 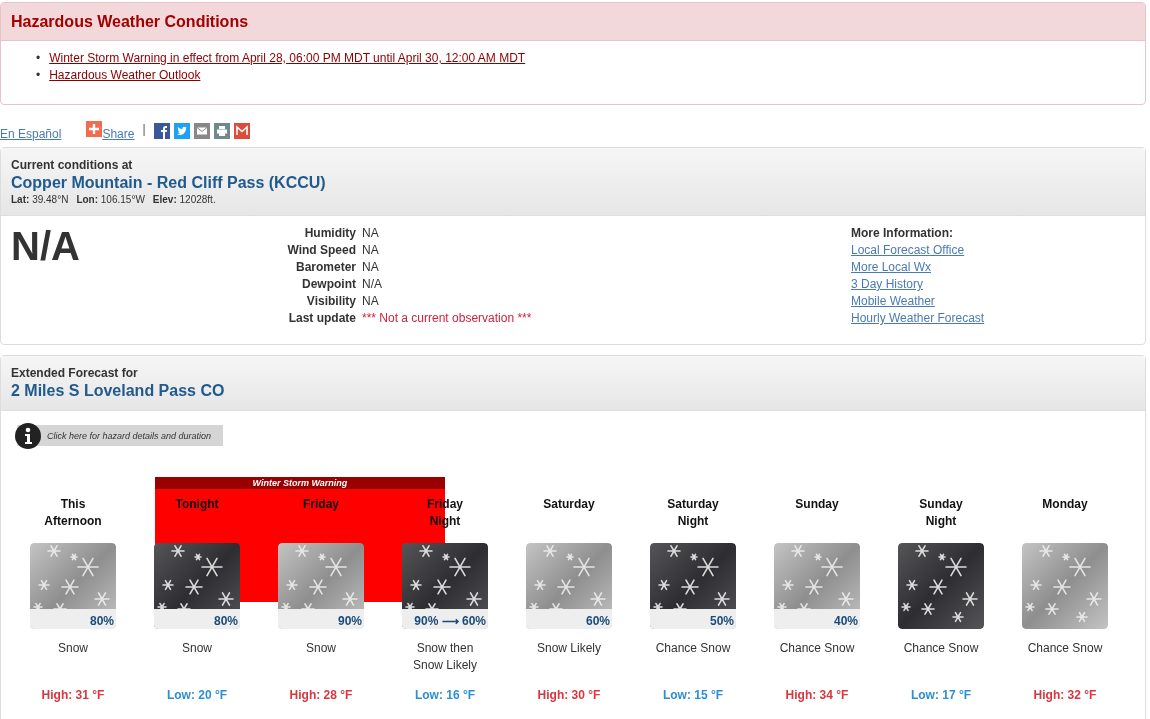 I want to click on detail-value: N/A, so click(x=372, y=284).